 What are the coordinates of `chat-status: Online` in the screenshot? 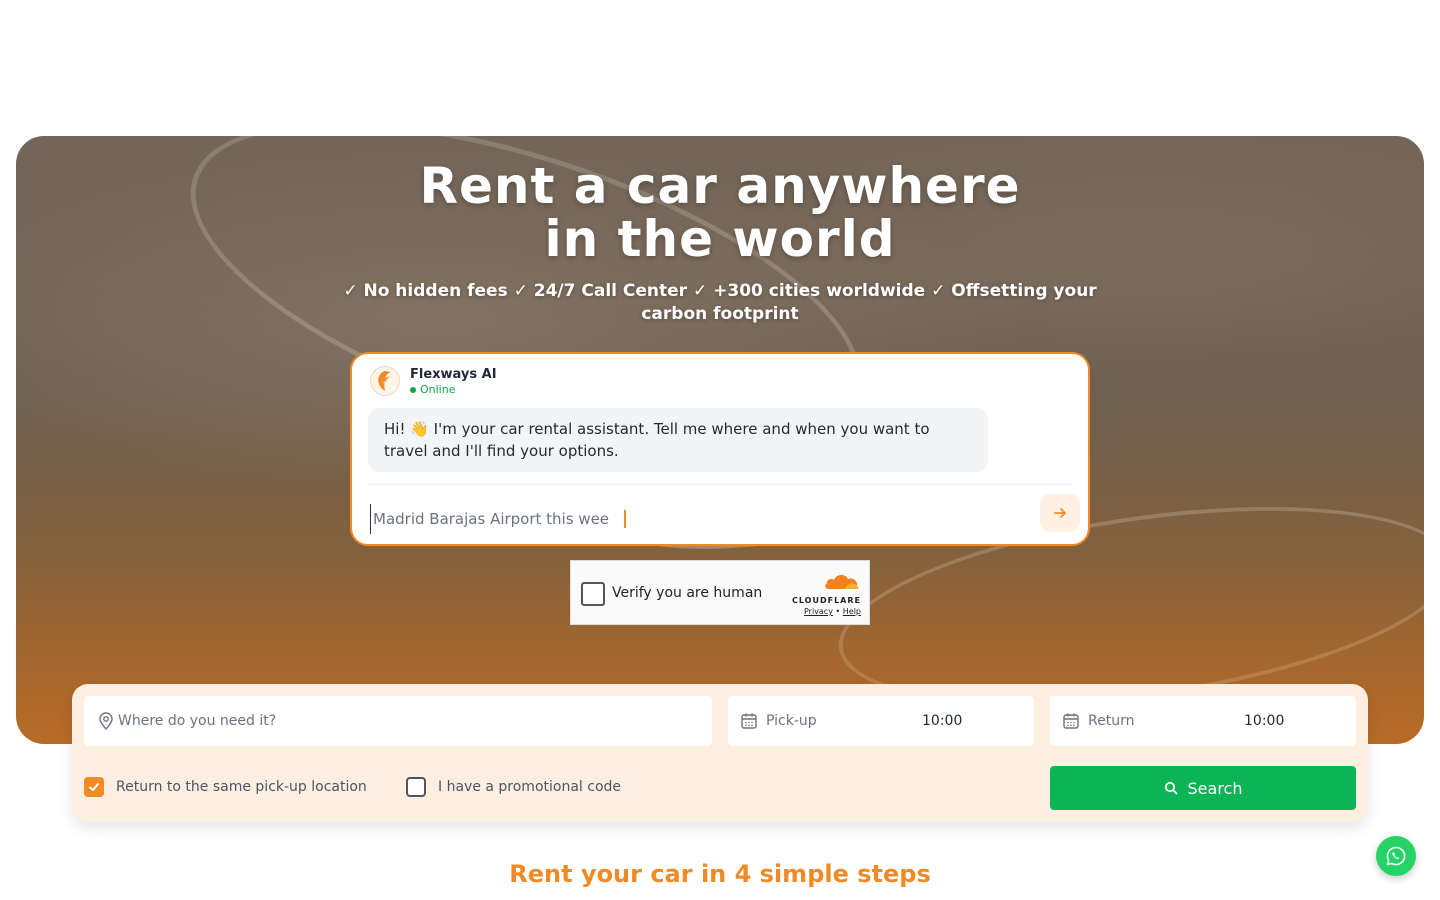 It's located at (432, 389).